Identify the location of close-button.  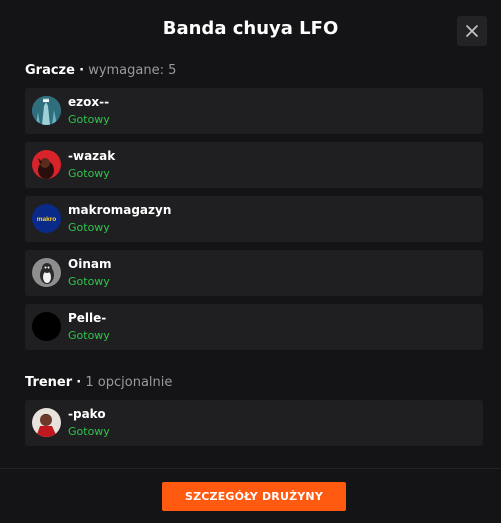
(472, 31).